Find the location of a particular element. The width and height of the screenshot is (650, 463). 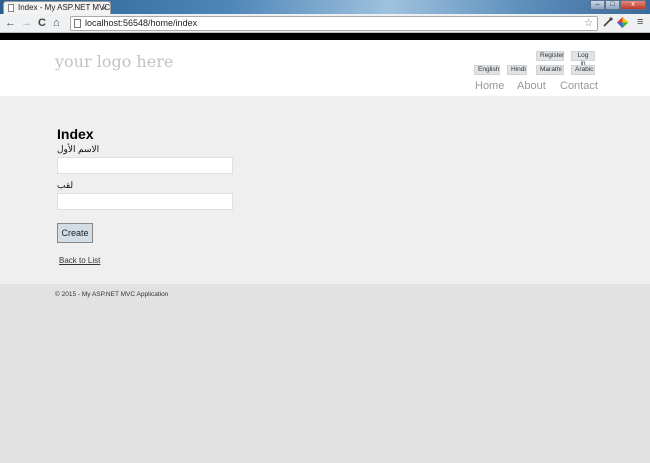

color-picker-extension-icon is located at coordinates (622, 22).